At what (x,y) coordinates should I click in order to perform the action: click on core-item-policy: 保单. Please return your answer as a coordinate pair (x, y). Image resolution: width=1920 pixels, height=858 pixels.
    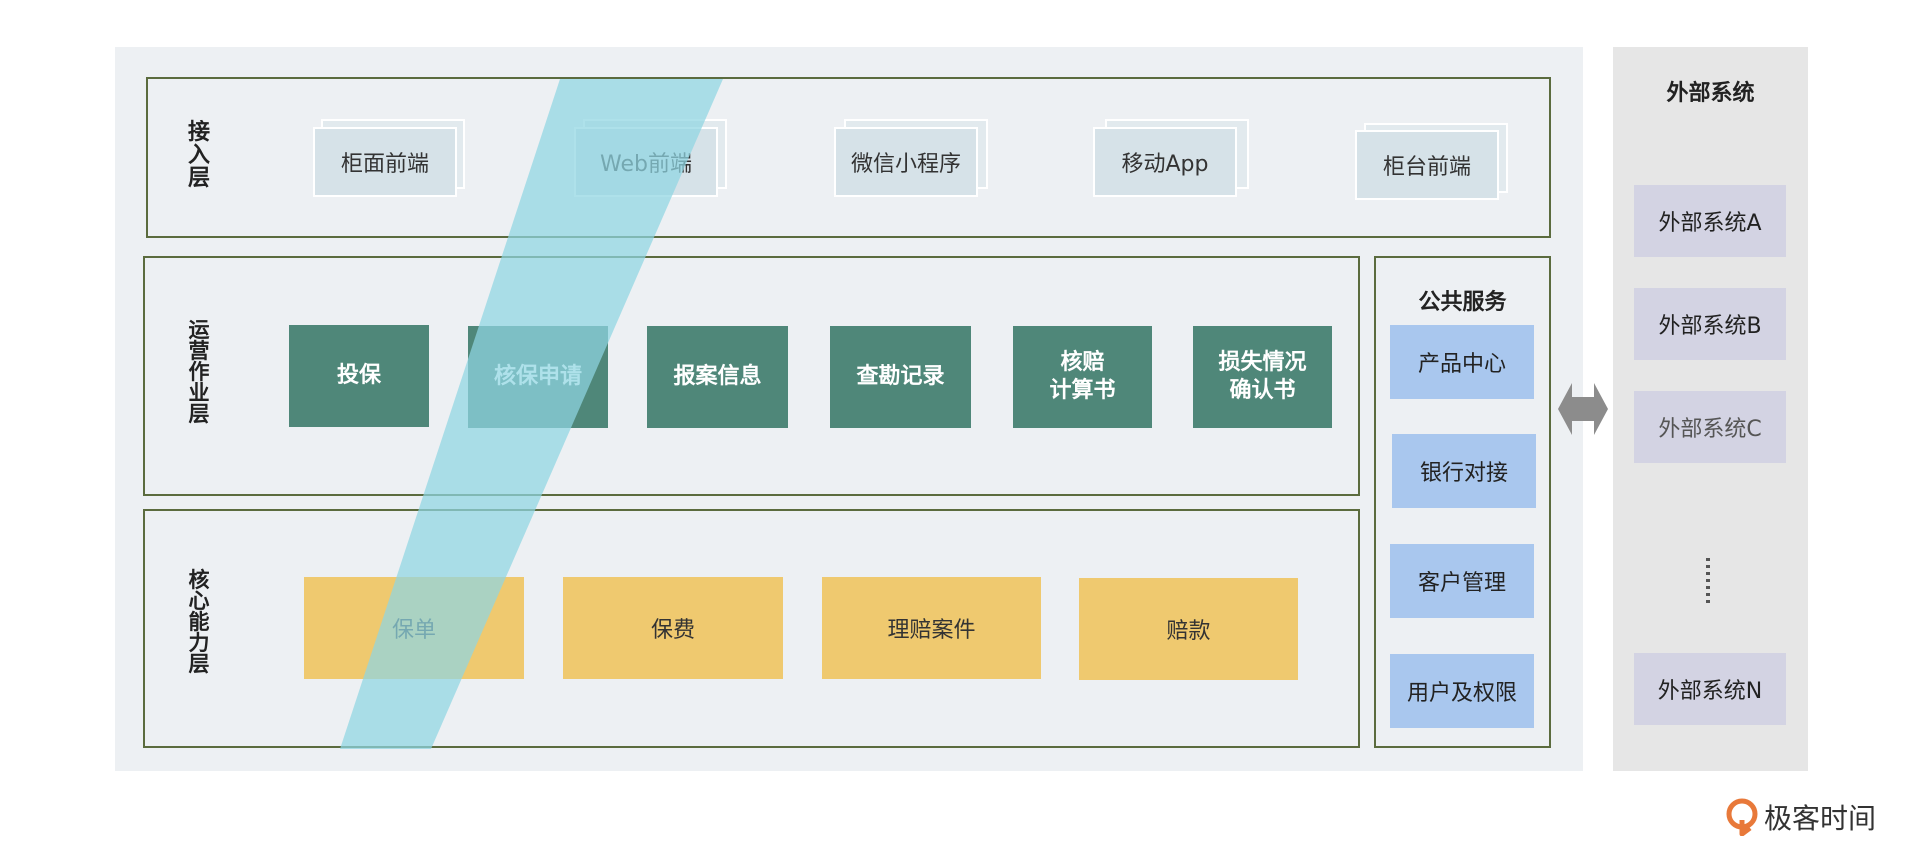
    Looking at the image, I should click on (414, 628).